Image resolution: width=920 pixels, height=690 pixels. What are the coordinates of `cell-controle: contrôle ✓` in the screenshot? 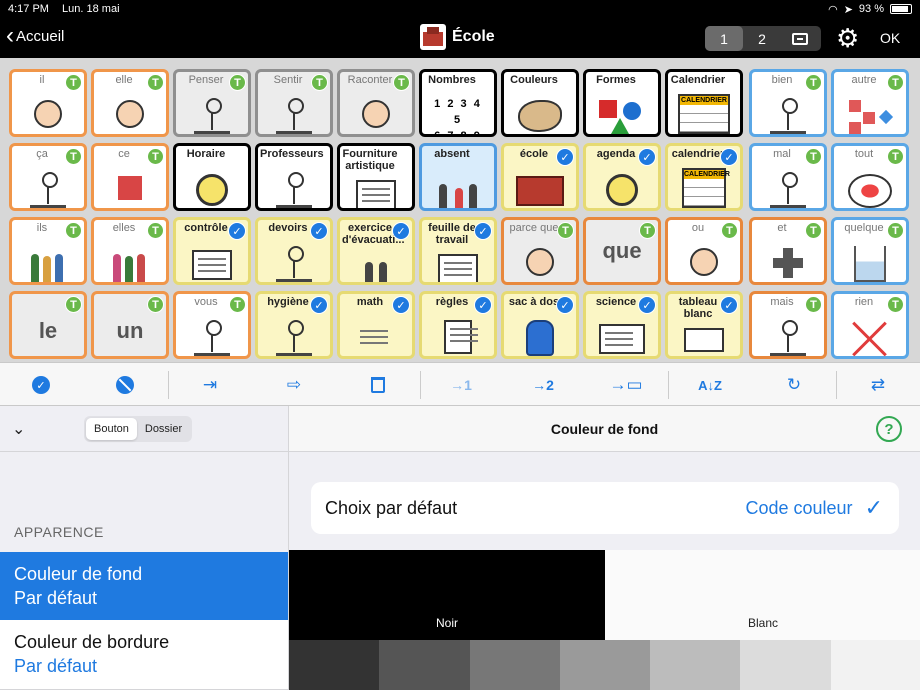 It's located at (212, 251).